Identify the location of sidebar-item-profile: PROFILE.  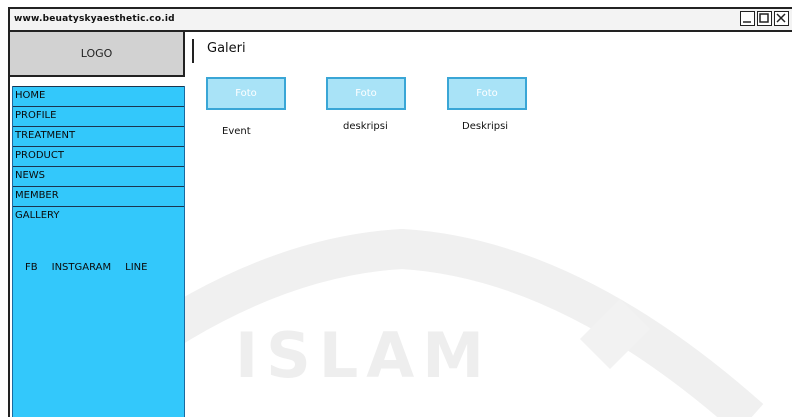
(98, 116).